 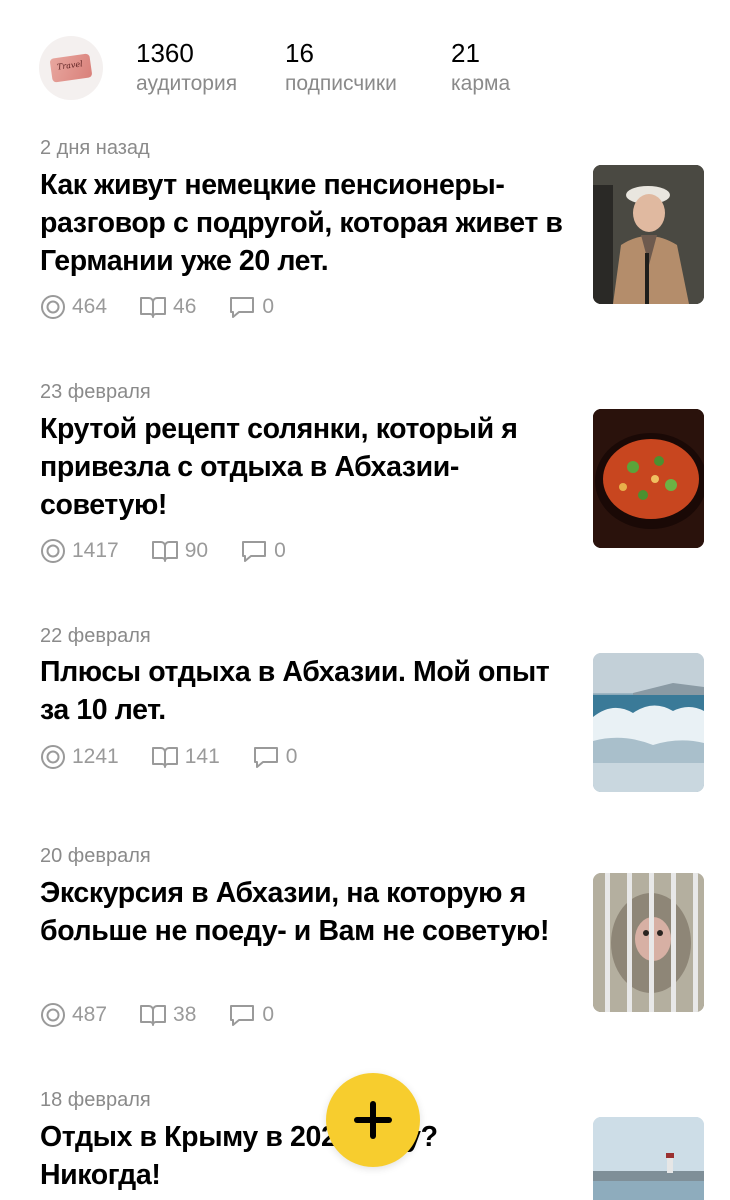 I want to click on article-stats: 1241 141 0, so click(x=184, y=757).